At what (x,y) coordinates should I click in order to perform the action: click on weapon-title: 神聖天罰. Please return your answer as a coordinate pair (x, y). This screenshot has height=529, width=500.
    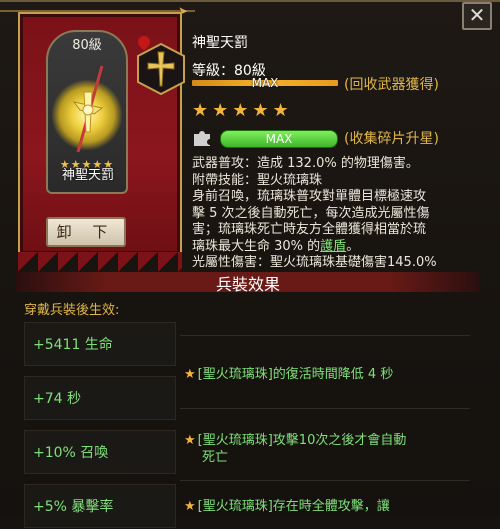
    Looking at the image, I should click on (220, 43).